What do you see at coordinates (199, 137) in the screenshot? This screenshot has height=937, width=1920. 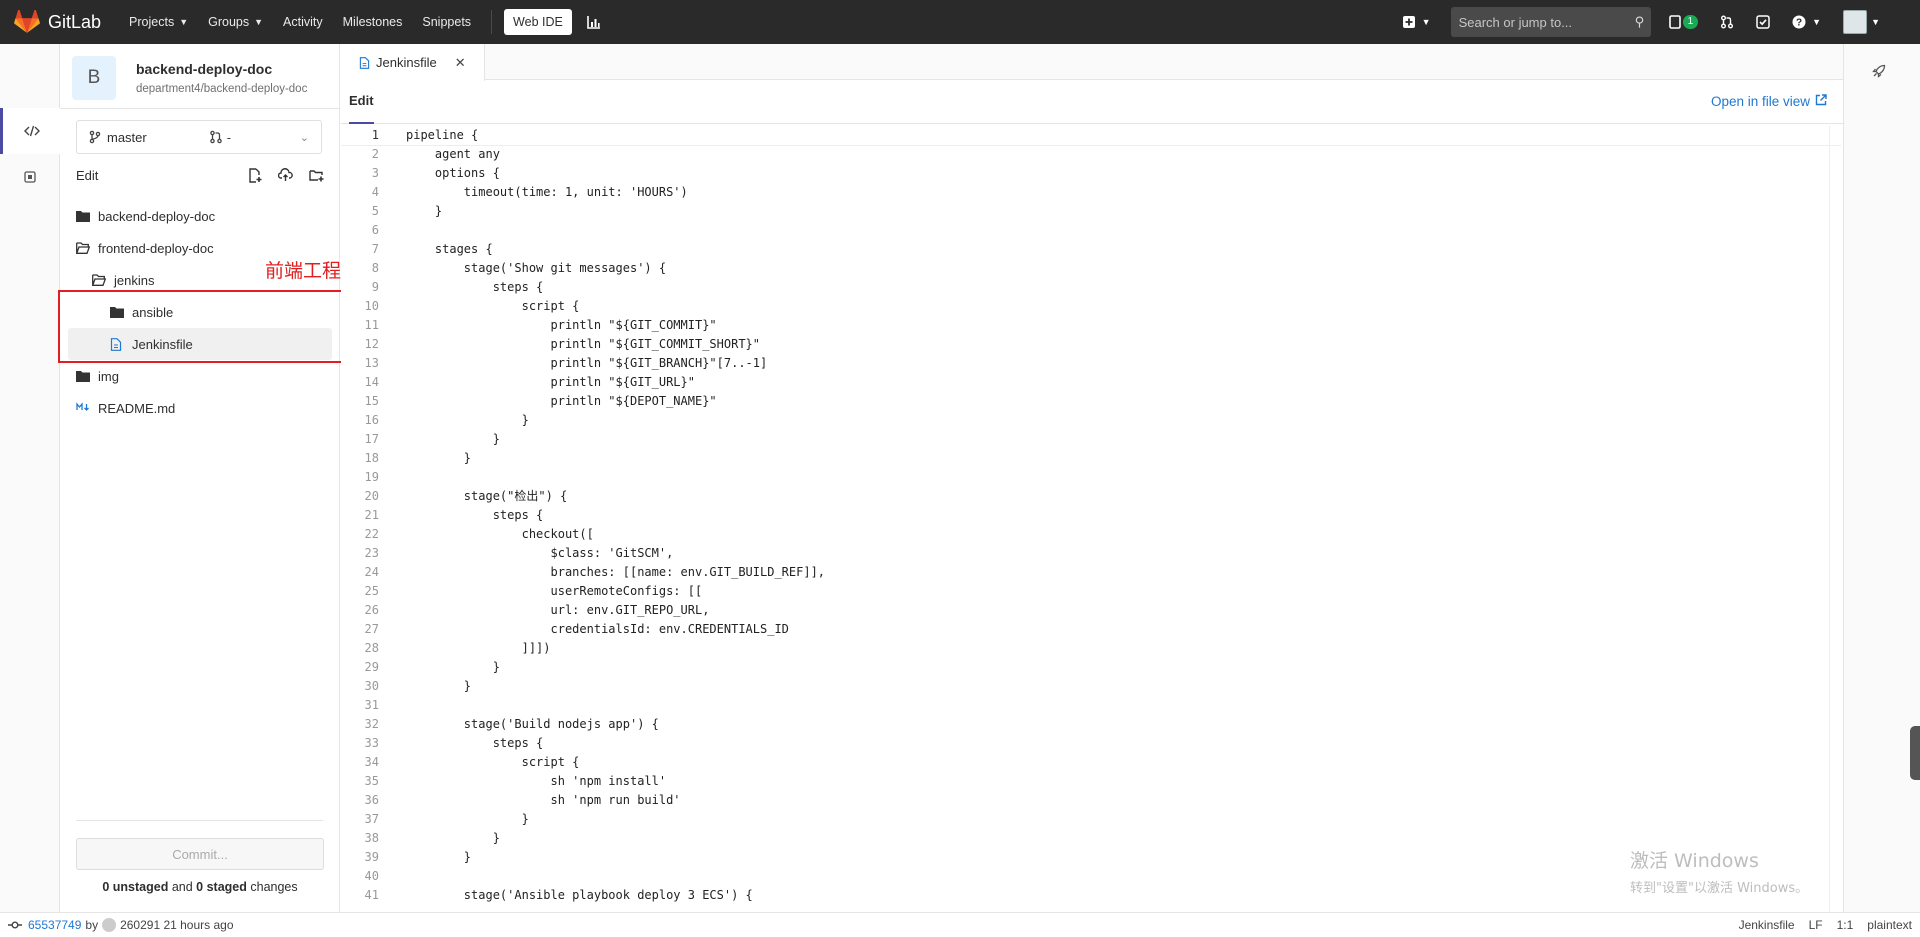 I see `branch-dropdown: master - ⌄` at bounding box center [199, 137].